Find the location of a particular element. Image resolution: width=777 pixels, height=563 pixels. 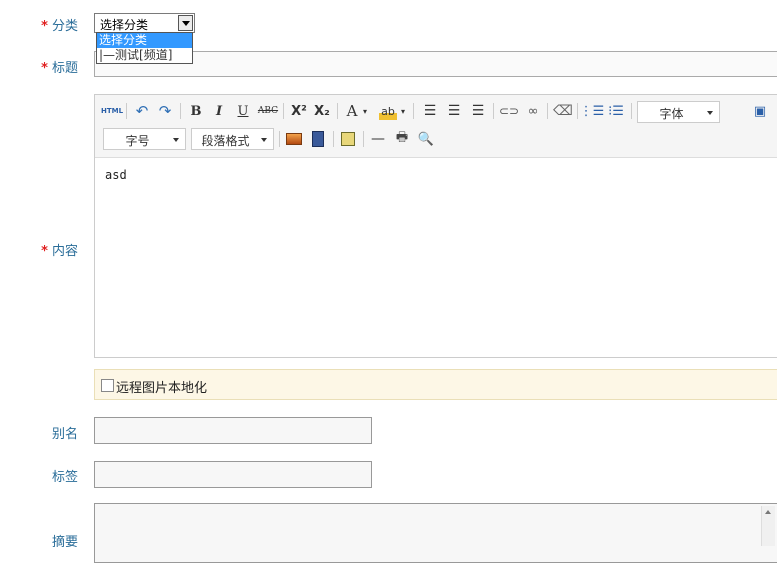

fullscreen-icon: ▣ is located at coordinates (760, 111).